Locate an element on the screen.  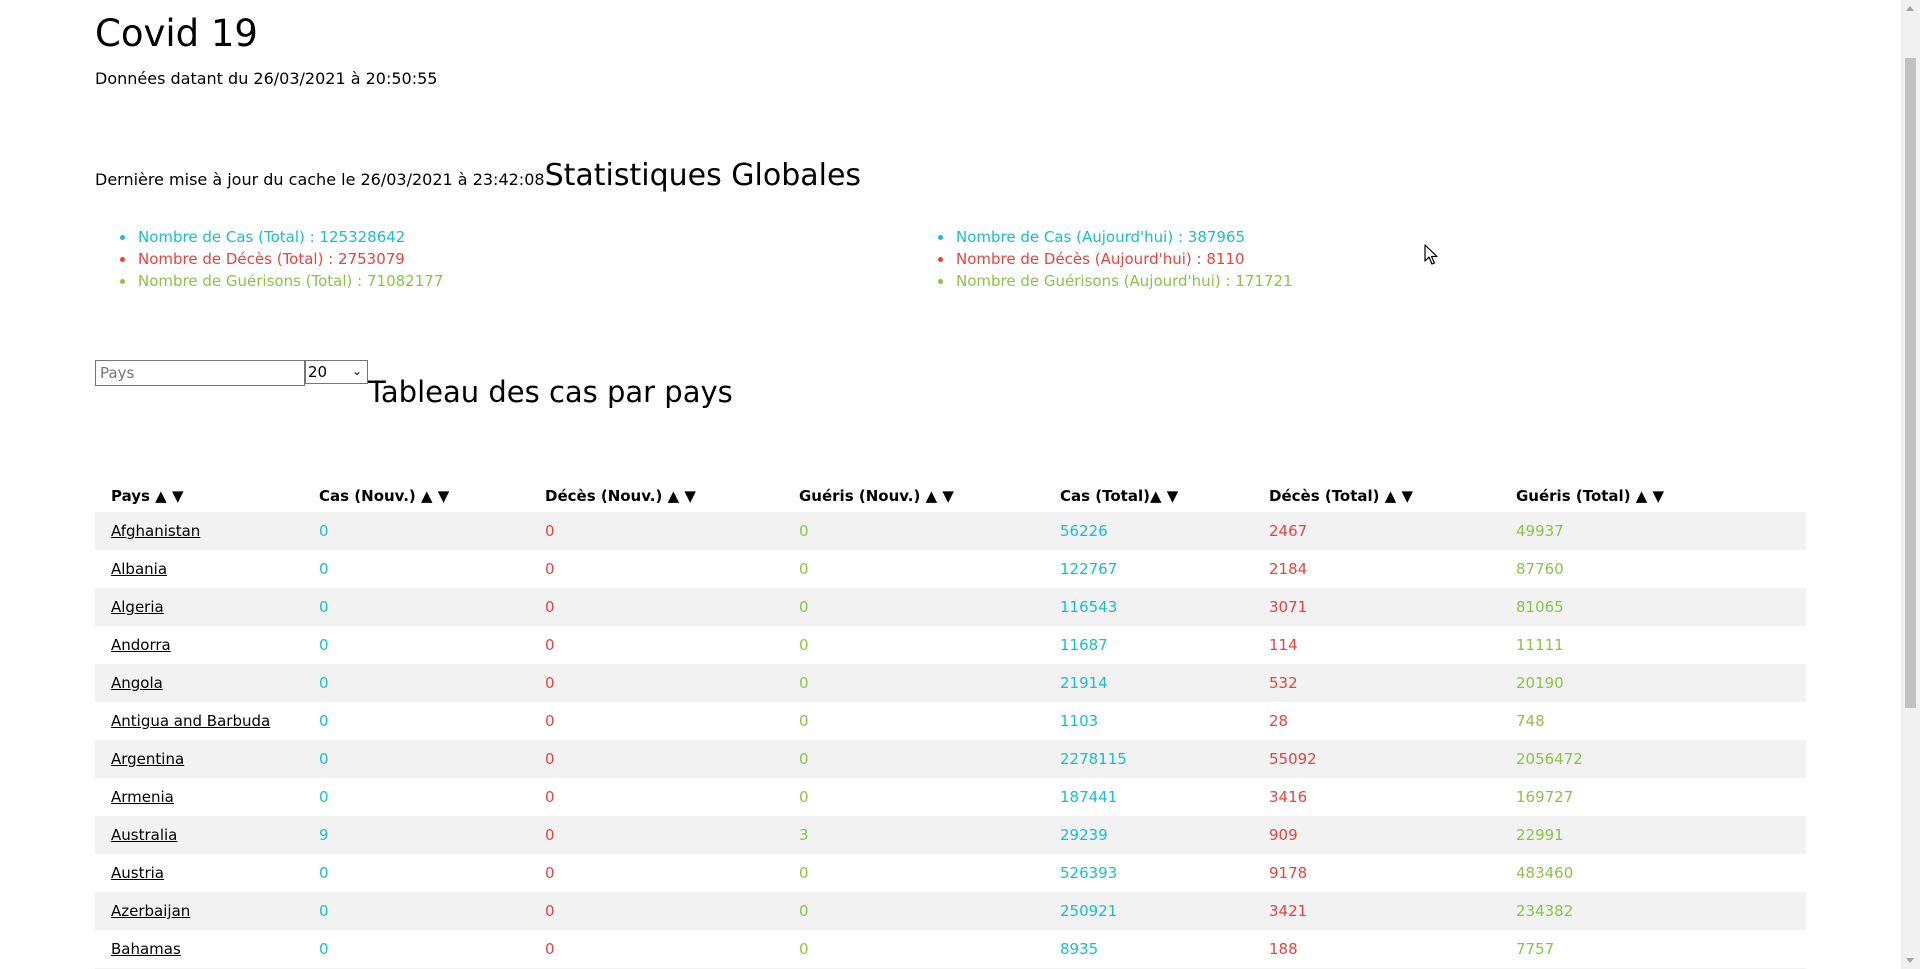
country-link: Australia is located at coordinates (144, 835).